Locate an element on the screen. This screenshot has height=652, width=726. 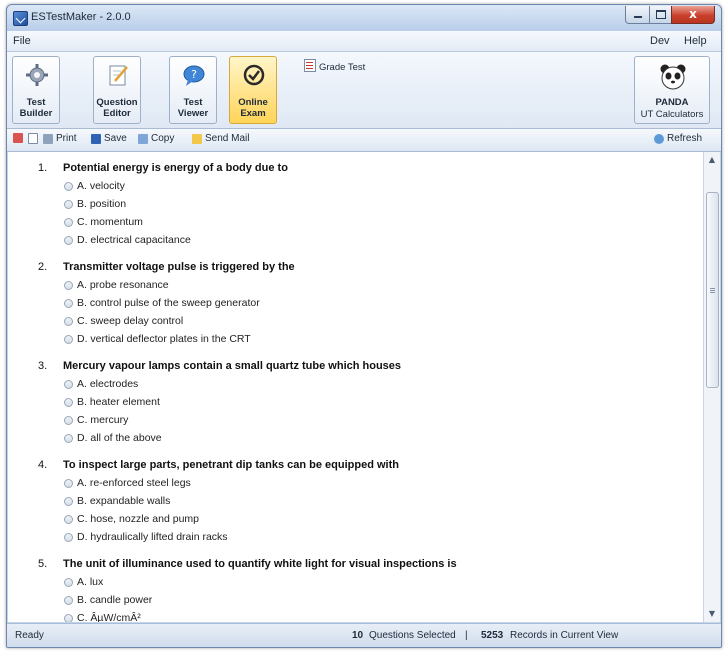
answer-option: D. hydraulically lifted drain racks is located at coordinates (146, 537).